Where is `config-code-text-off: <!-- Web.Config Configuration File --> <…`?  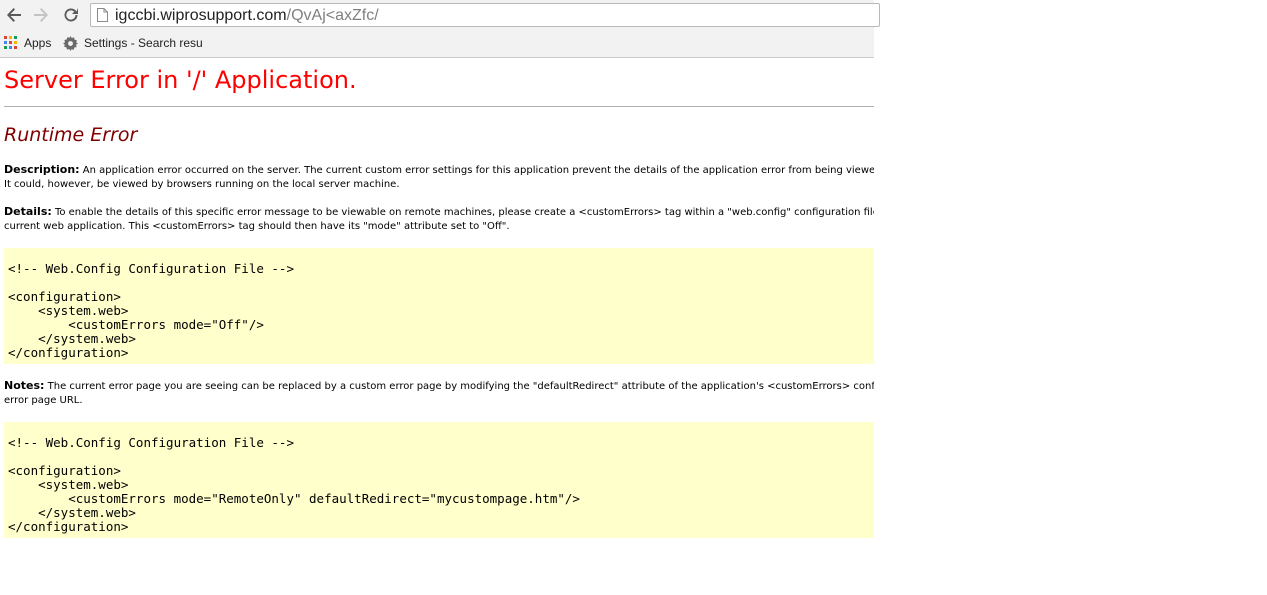 config-code-text-off: <!-- Web.Config Configuration File --> <… is located at coordinates (151, 310).